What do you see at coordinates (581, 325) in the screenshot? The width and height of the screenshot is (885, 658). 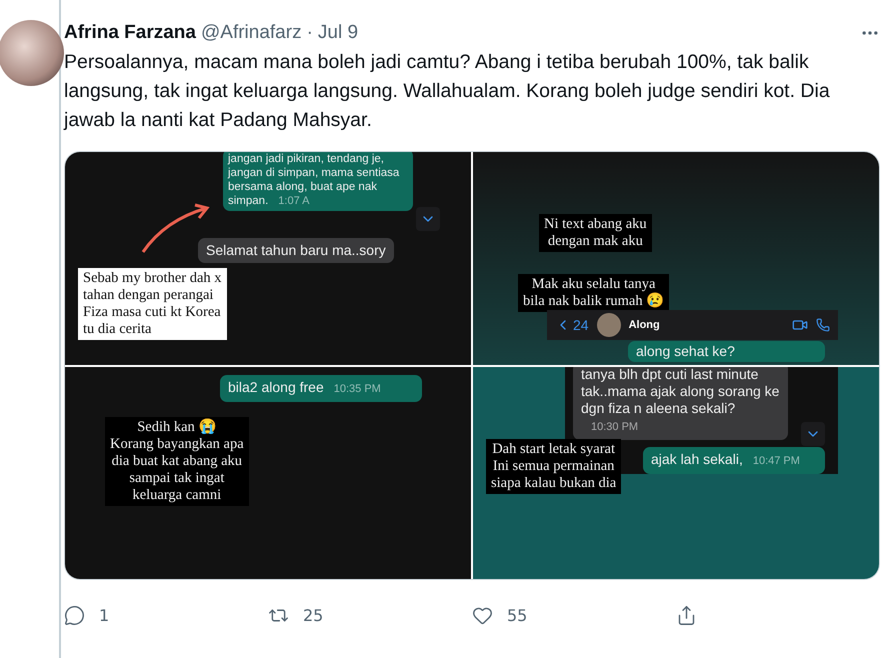 I see `chat-count: 24` at bounding box center [581, 325].